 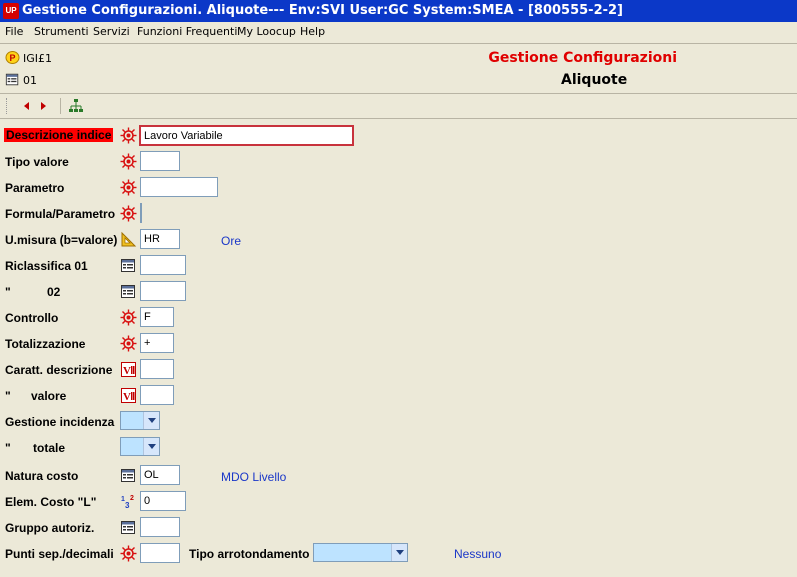 I want to click on punti-sep-decimali-input, so click(x=160, y=553).